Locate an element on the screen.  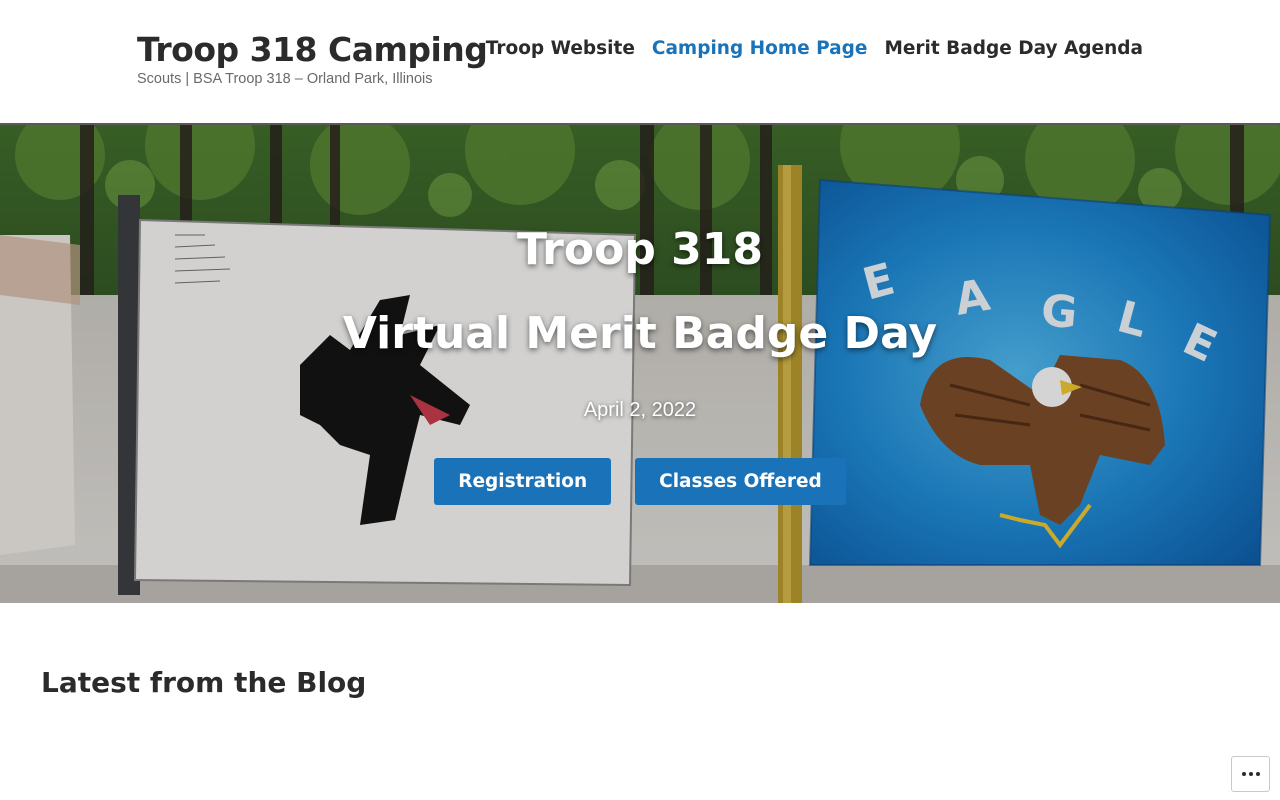
nav-item-troop-website: Troop Website is located at coordinates (560, 48).